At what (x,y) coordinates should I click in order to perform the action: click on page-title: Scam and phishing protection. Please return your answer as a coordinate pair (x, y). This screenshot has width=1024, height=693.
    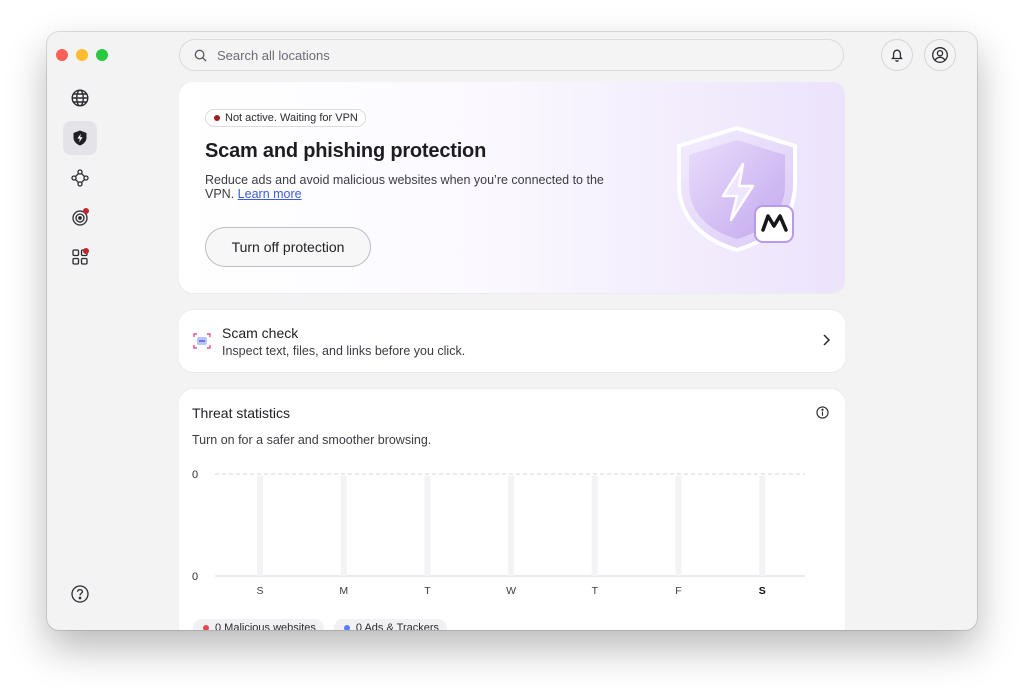
    Looking at the image, I should click on (346, 151).